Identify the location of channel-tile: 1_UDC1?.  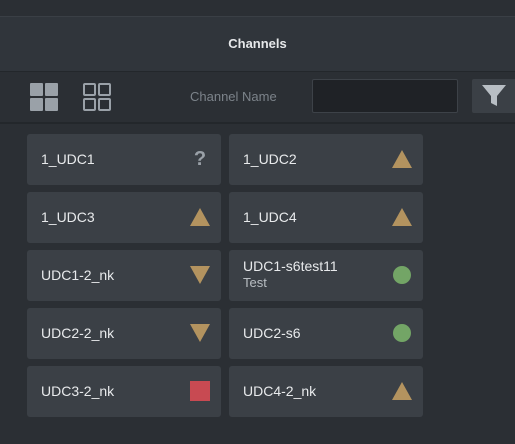
(124, 159).